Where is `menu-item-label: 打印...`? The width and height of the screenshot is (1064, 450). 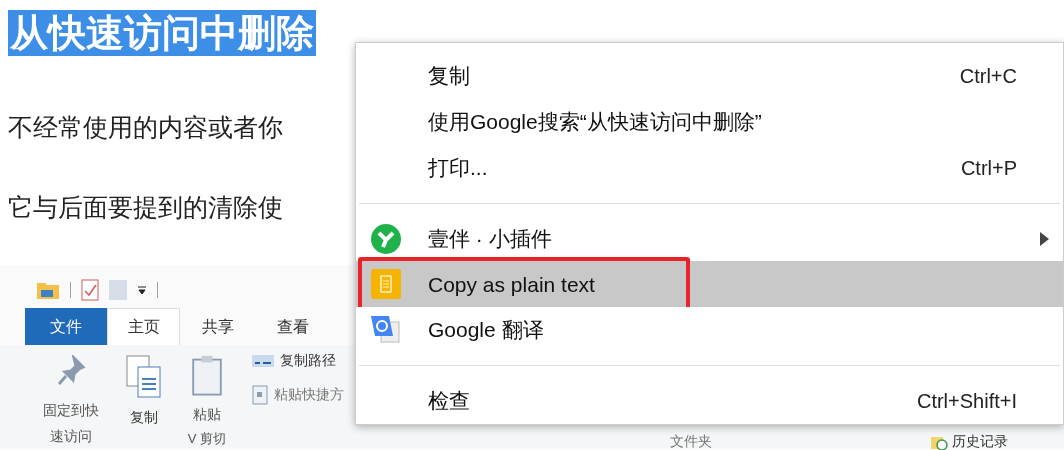 menu-item-label: 打印... is located at coordinates (458, 167).